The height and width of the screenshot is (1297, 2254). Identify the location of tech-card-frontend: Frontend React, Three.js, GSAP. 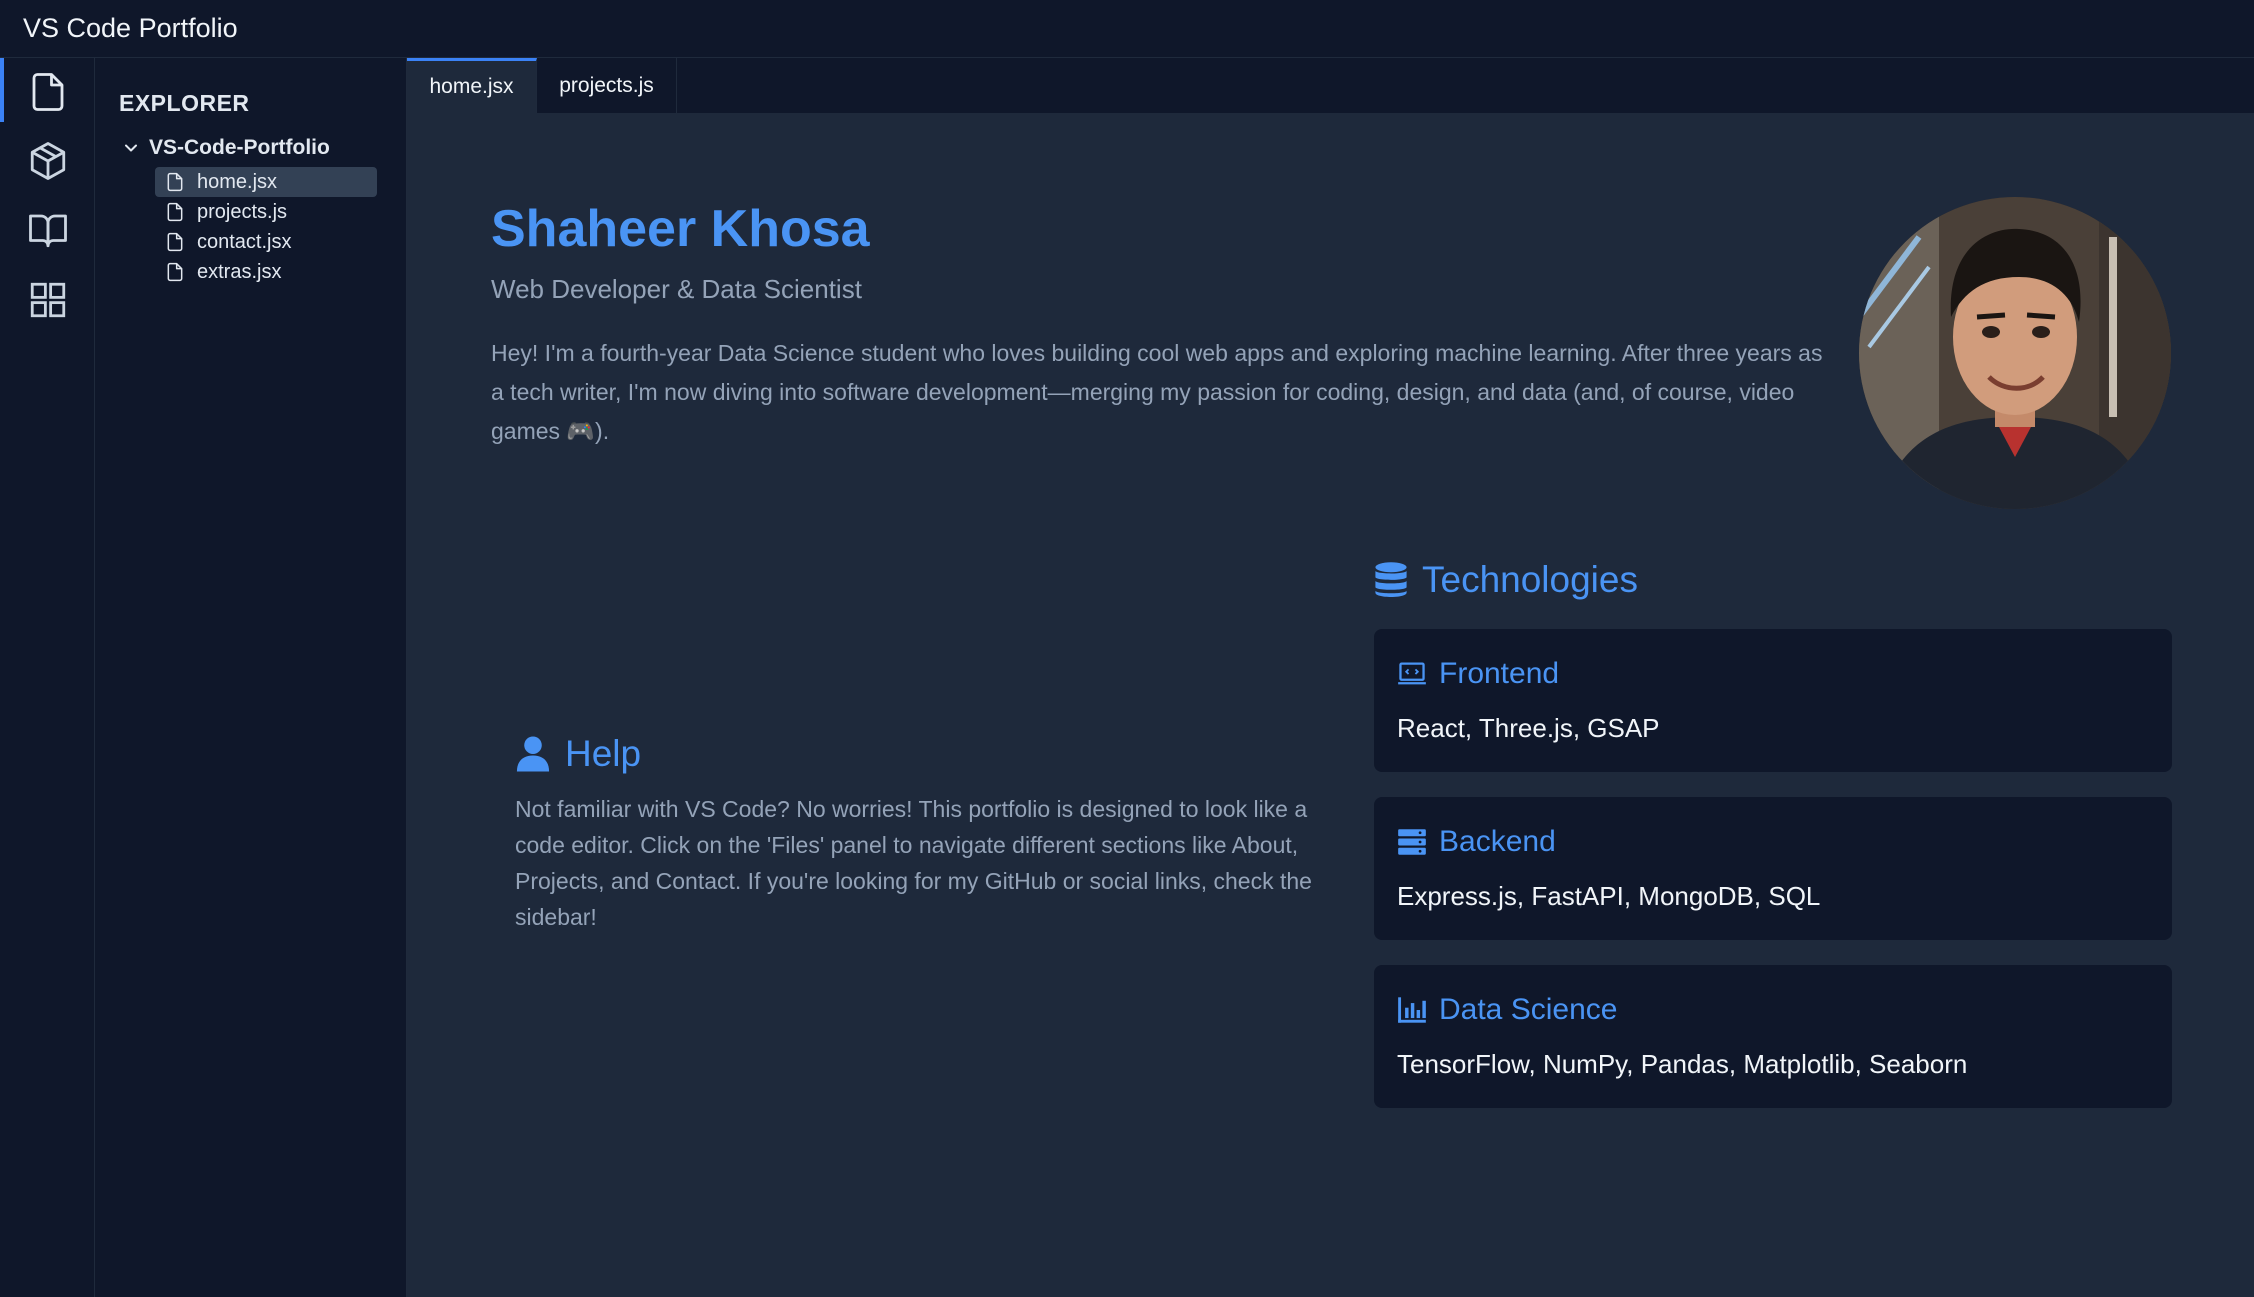
(1773, 700).